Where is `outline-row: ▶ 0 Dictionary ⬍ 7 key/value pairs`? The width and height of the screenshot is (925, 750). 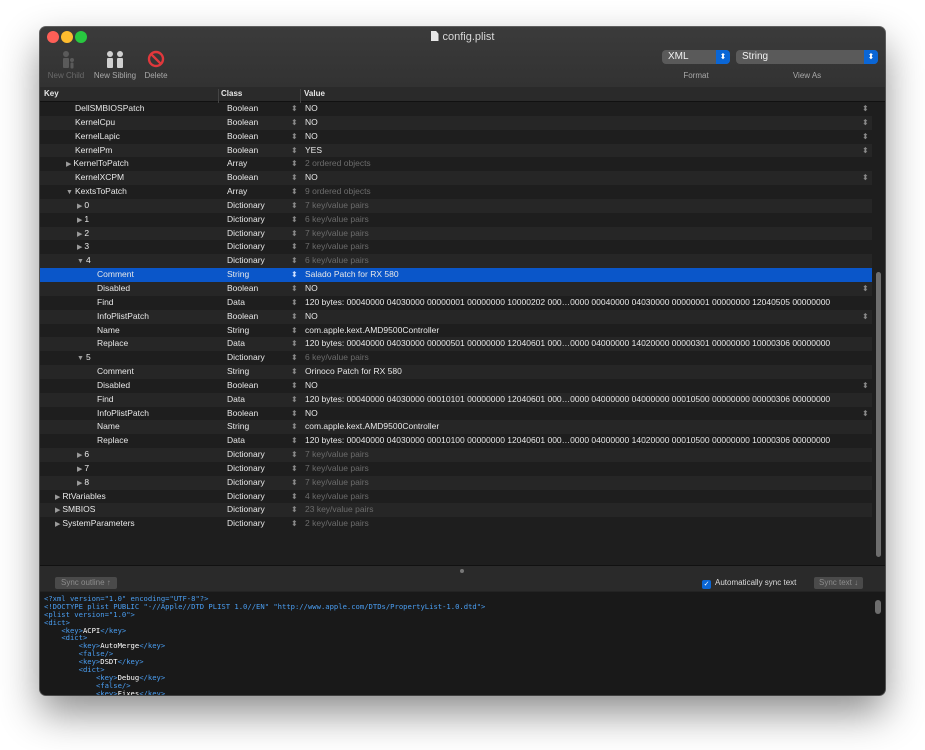
outline-row: ▶ 0 Dictionary ⬍ 7 key/value pairs is located at coordinates (456, 205).